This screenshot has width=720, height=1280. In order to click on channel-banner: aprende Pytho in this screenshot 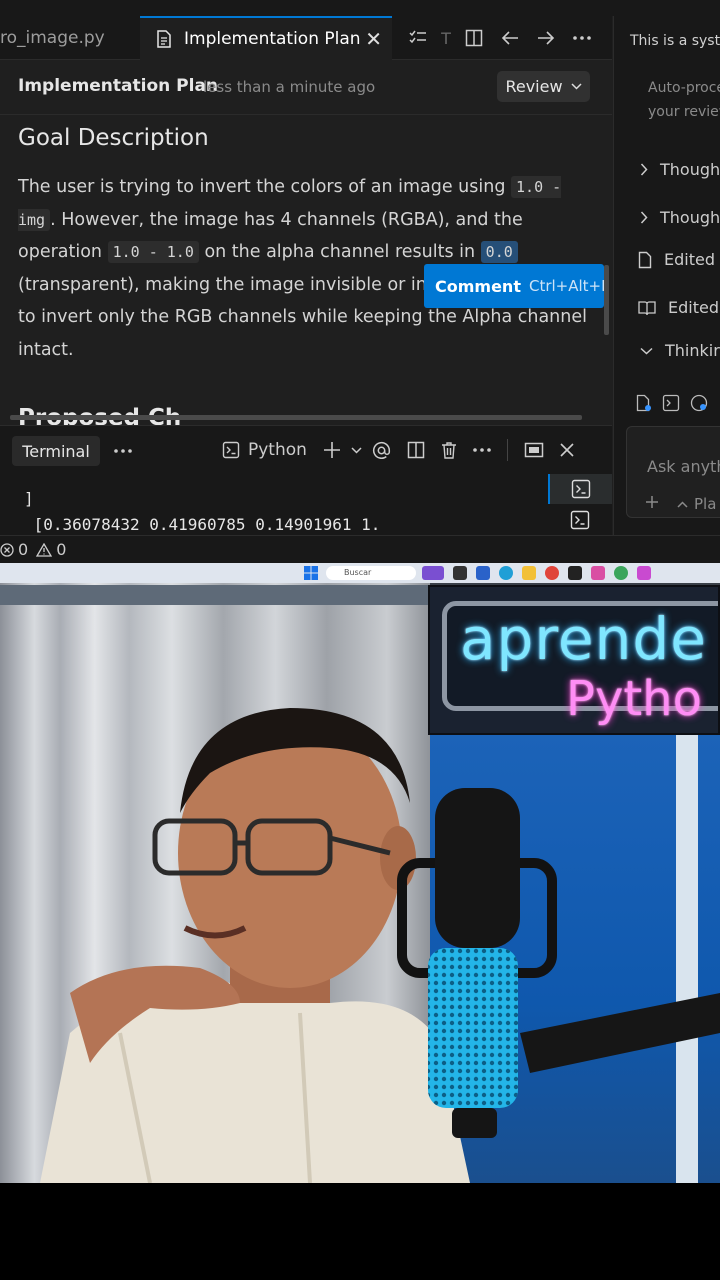, I will do `click(574, 660)`.